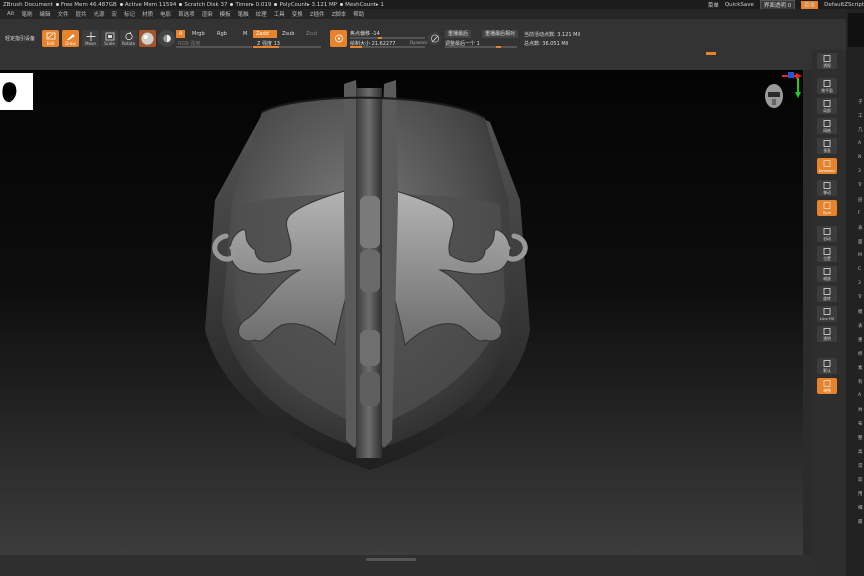 The height and width of the screenshot is (576, 864). Describe the element at coordinates (860, 382) in the screenshot. I see `panel-label-20: 有` at that location.